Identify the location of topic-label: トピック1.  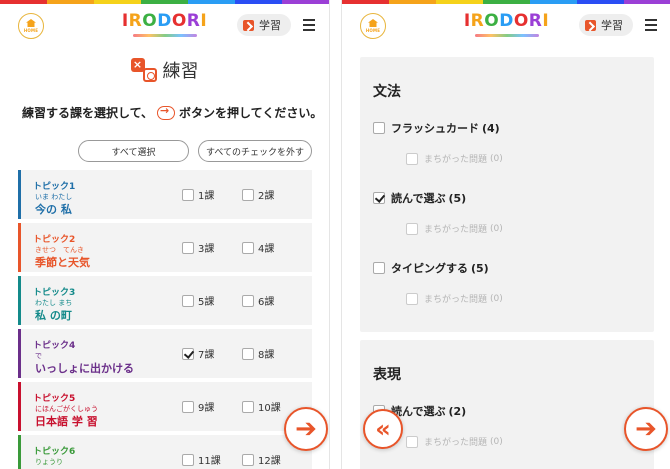
(54, 187).